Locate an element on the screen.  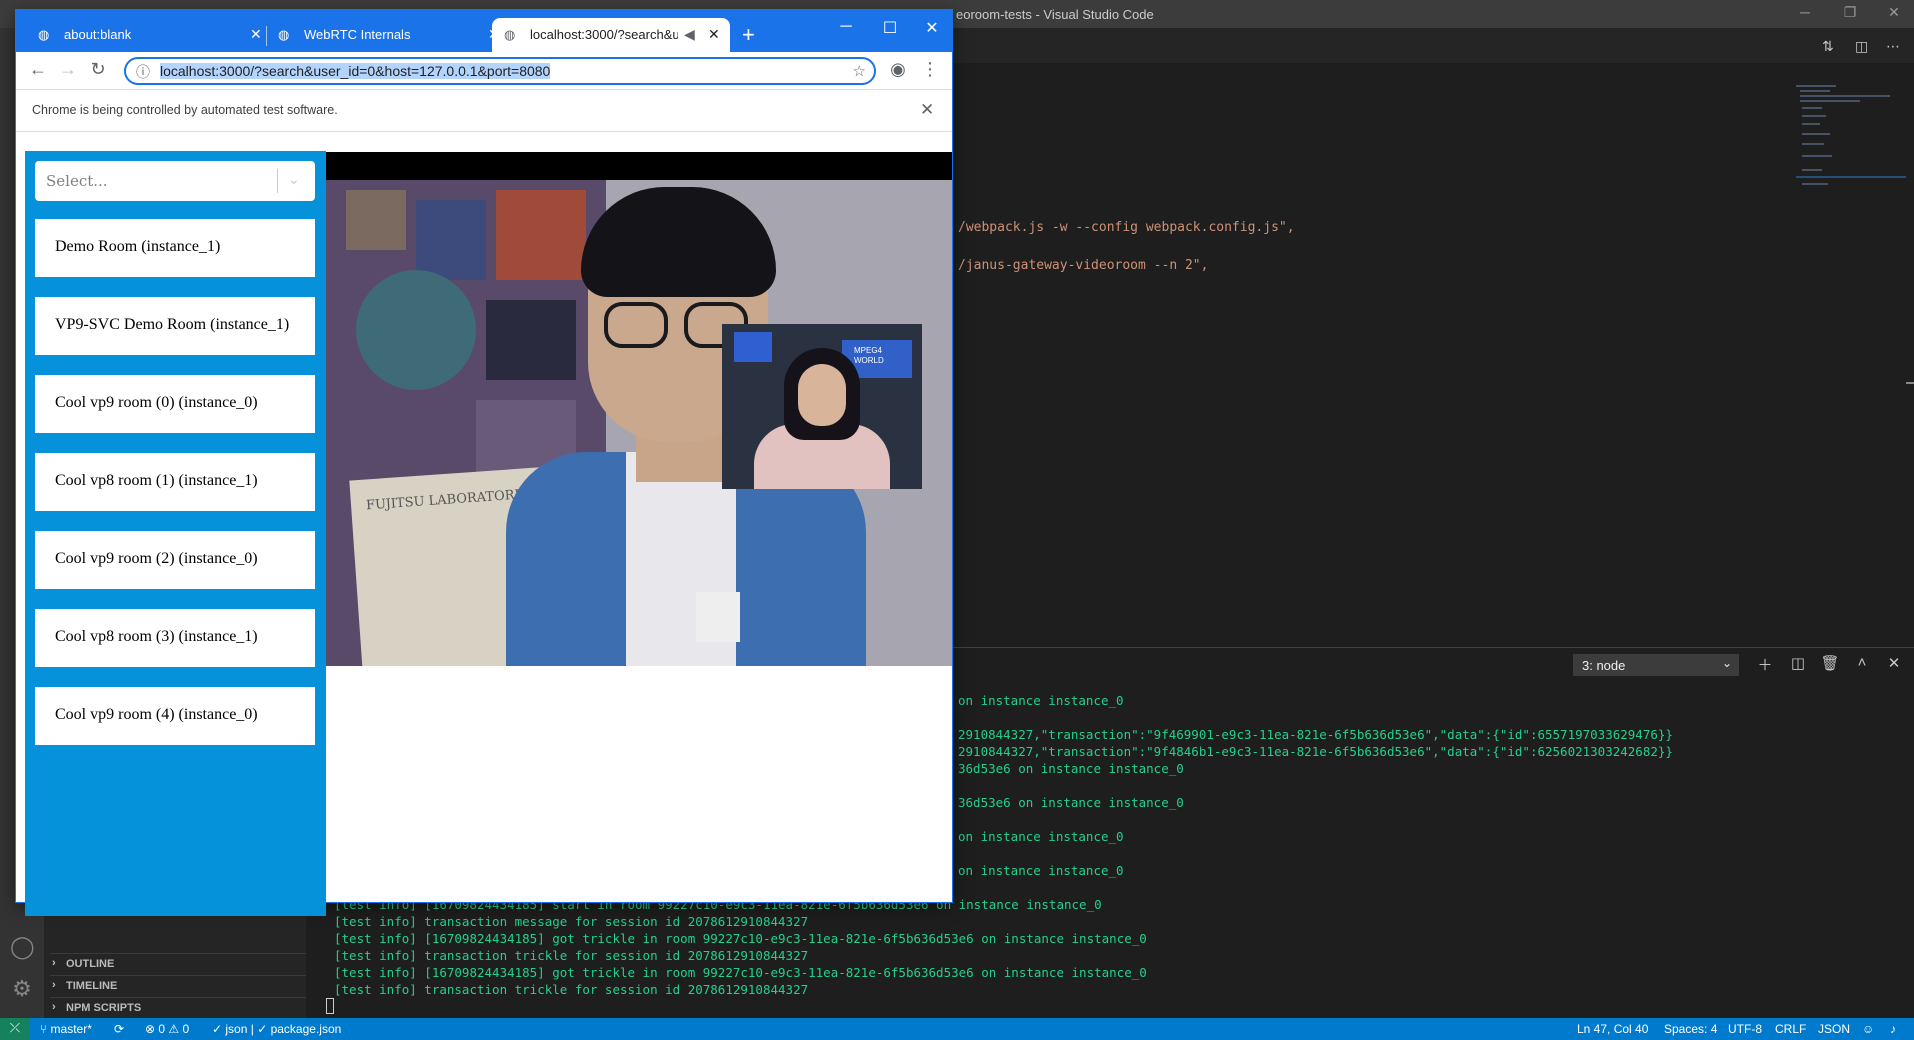
vscode-close-icon: ✕ is located at coordinates (1894, 12).